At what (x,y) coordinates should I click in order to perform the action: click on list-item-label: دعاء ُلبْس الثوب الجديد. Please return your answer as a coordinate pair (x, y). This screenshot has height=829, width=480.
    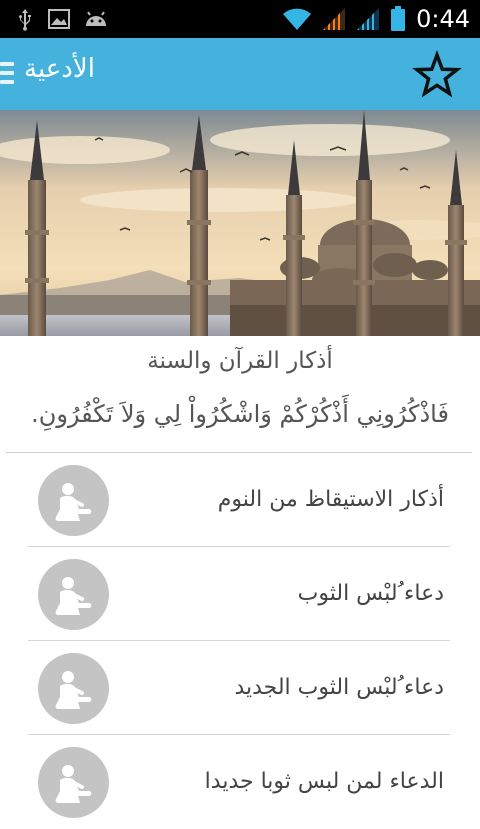
    Looking at the image, I should click on (339, 687).